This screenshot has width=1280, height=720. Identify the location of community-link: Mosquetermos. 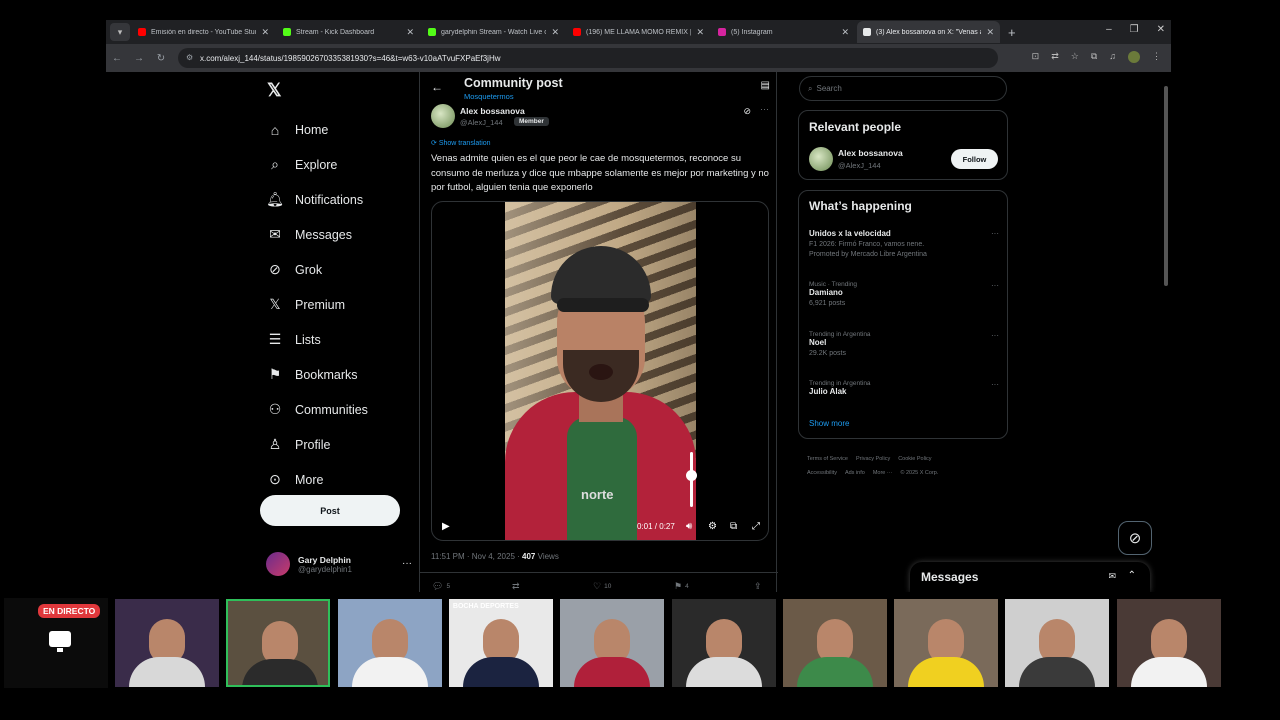
(489, 96).